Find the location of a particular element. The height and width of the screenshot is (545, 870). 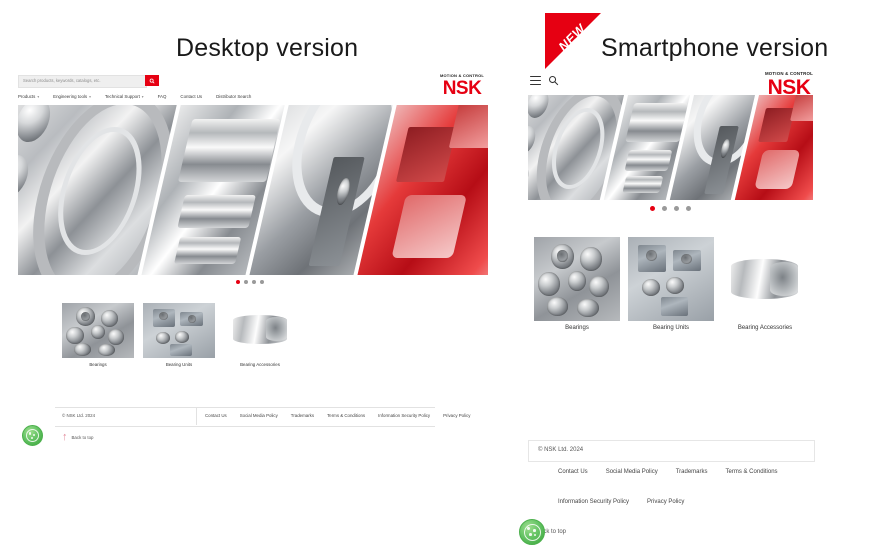

hamburger-menu-icon is located at coordinates (535, 80).